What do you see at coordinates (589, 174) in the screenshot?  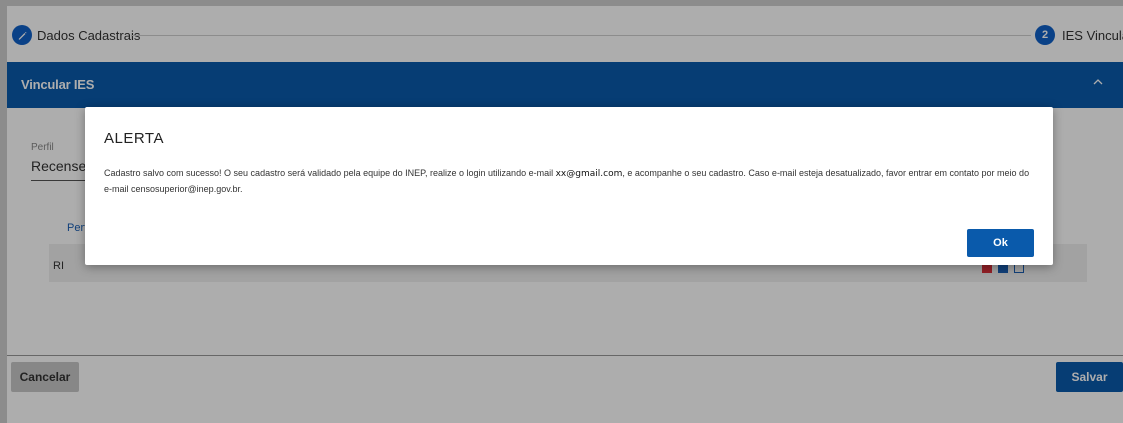 I see `alert-email: xx@gmail.com` at bounding box center [589, 174].